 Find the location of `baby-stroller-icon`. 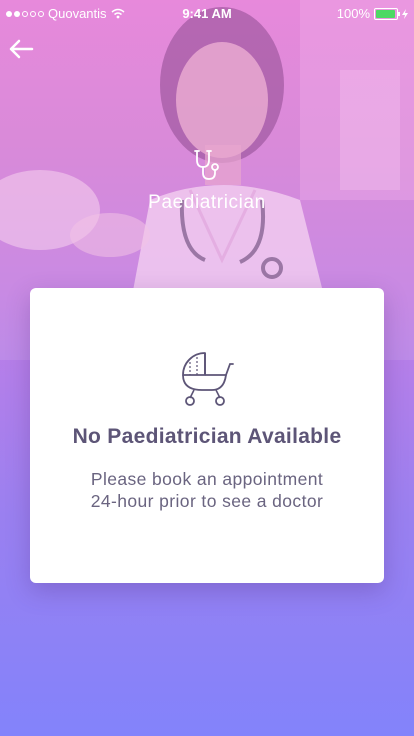

baby-stroller-icon is located at coordinates (208, 379).